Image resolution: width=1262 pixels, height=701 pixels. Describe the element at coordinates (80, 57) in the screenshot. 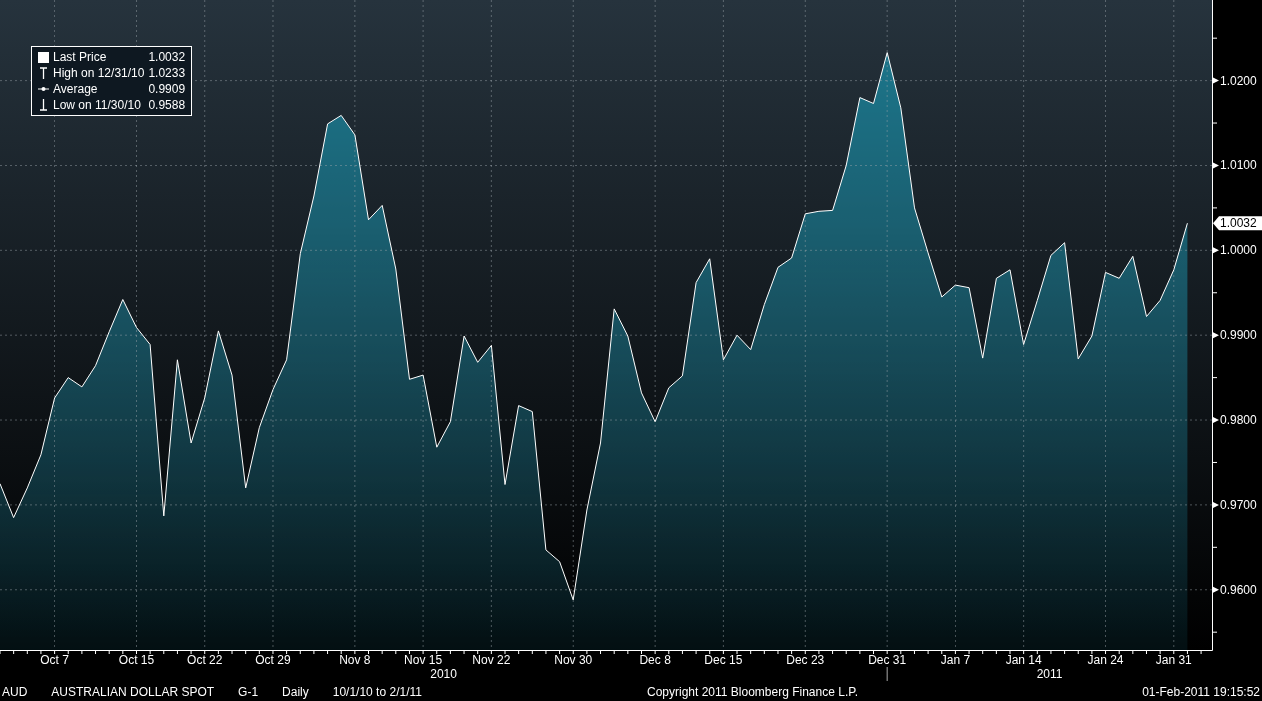

I see `legend-label: Last Price` at that location.